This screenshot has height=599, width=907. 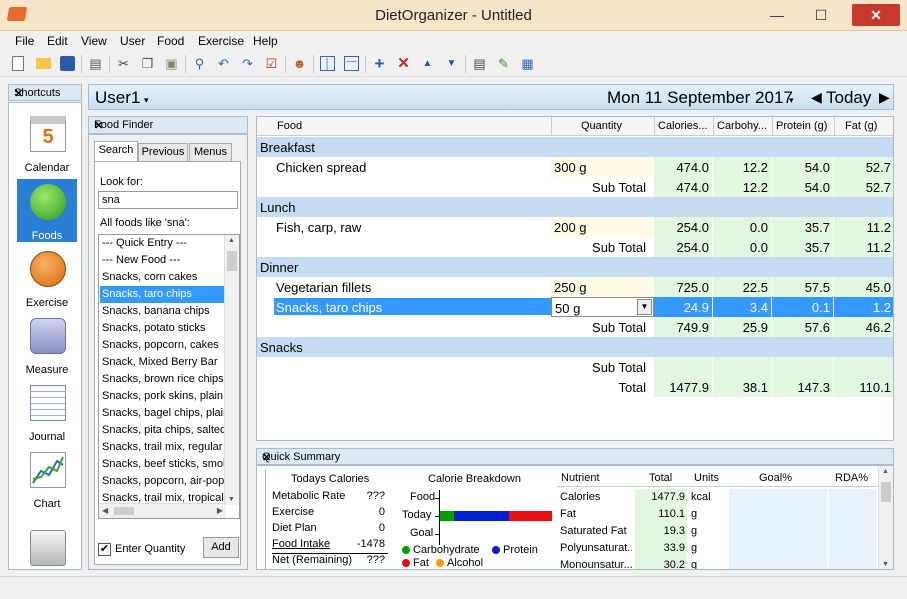 I want to click on shortcut-calendar: 5 Calendar, so click(x=47, y=142).